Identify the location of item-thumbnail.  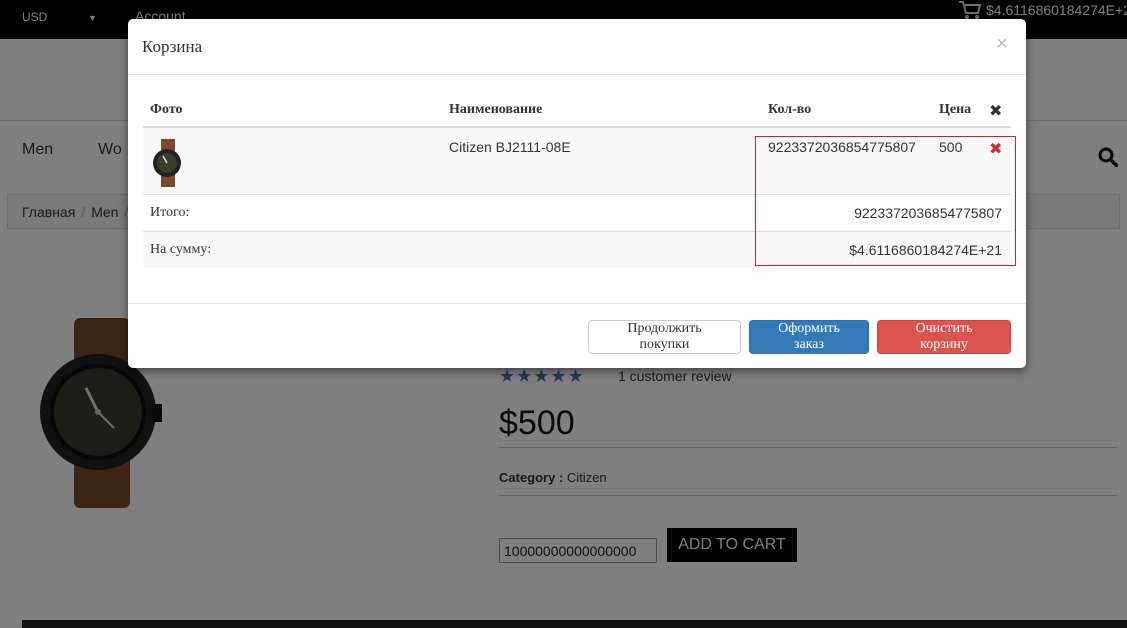
(168, 163).